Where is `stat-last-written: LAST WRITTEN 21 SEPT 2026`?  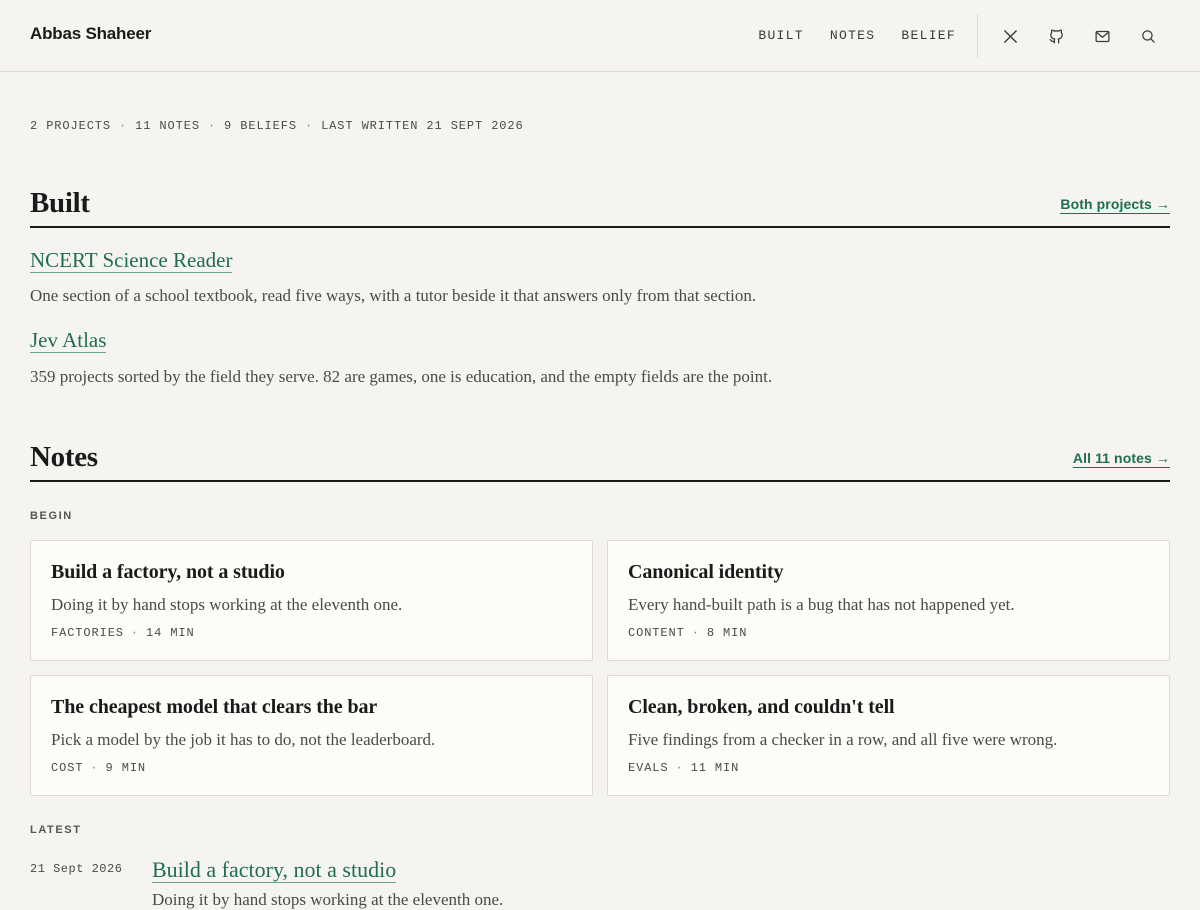
stat-last-written: LAST WRITTEN 21 SEPT 2026 is located at coordinates (422, 126).